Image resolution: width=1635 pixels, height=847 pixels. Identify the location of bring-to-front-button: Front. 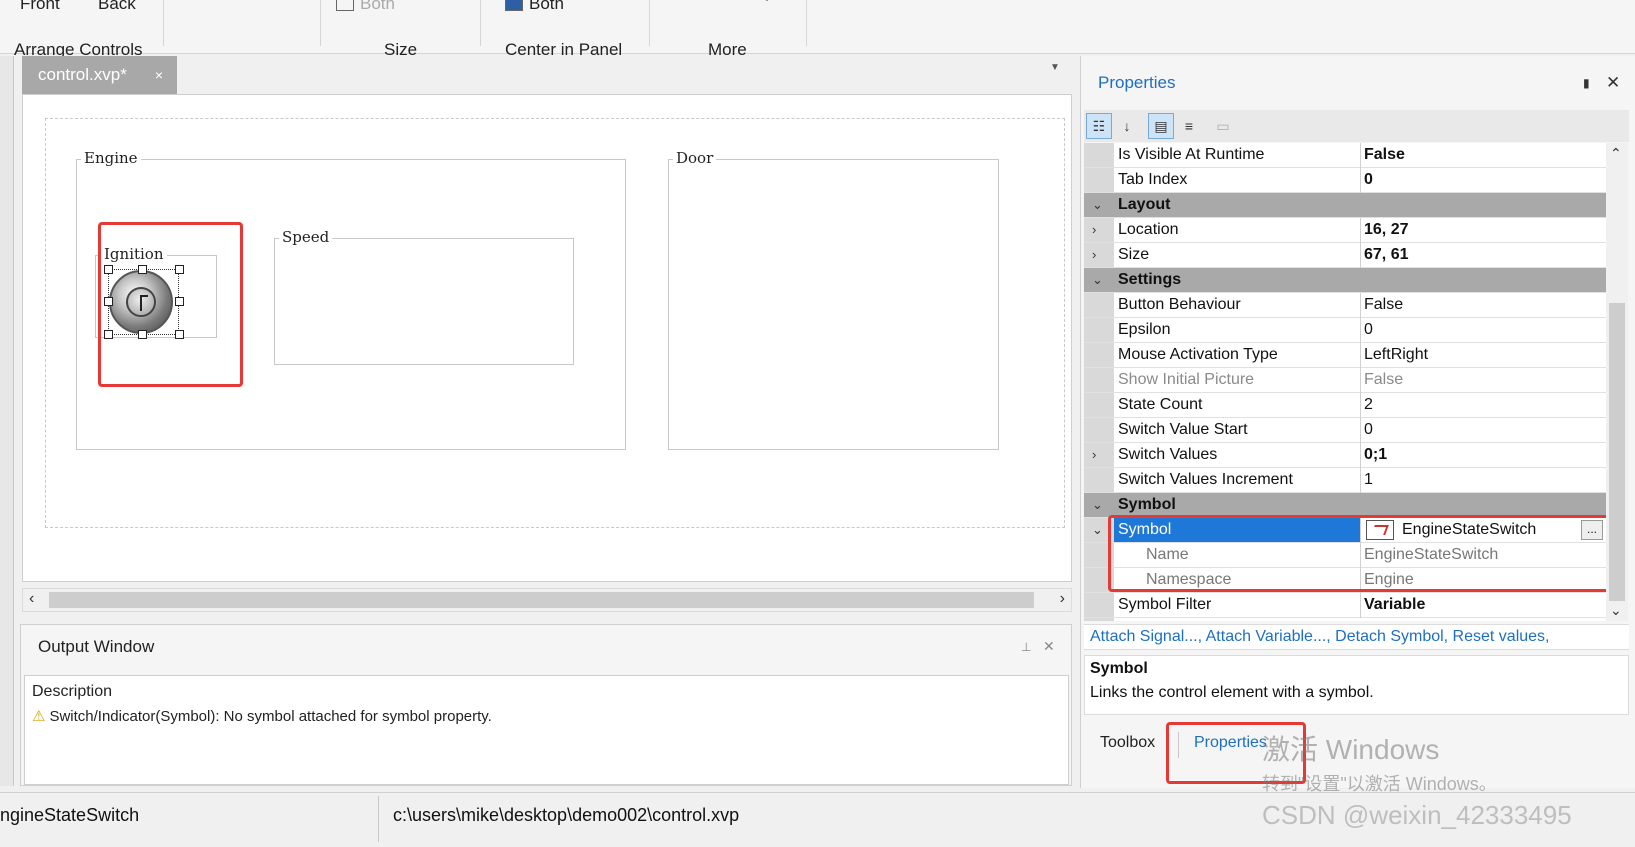
(40, 7).